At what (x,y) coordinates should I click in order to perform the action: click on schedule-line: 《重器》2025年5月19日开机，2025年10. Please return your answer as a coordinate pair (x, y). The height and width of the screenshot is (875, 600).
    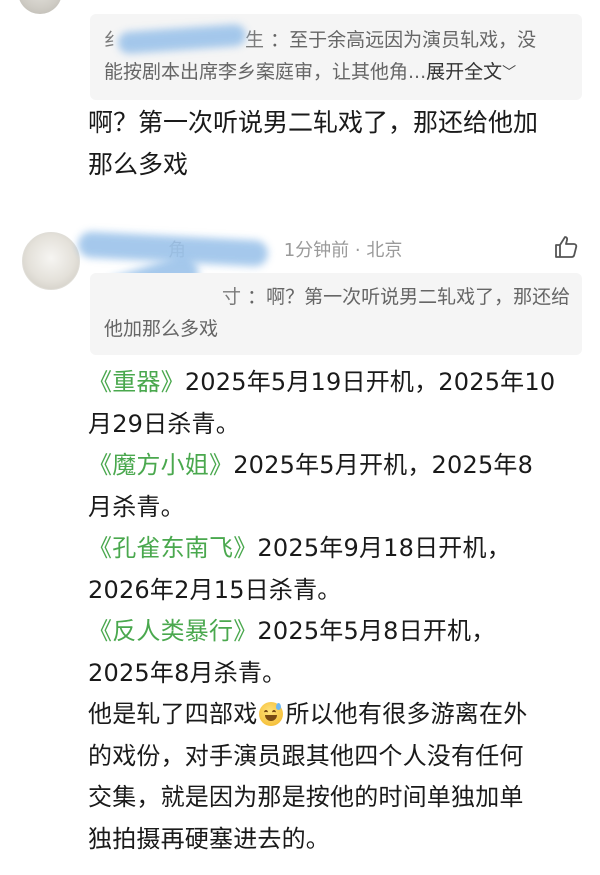
    Looking at the image, I should click on (322, 382).